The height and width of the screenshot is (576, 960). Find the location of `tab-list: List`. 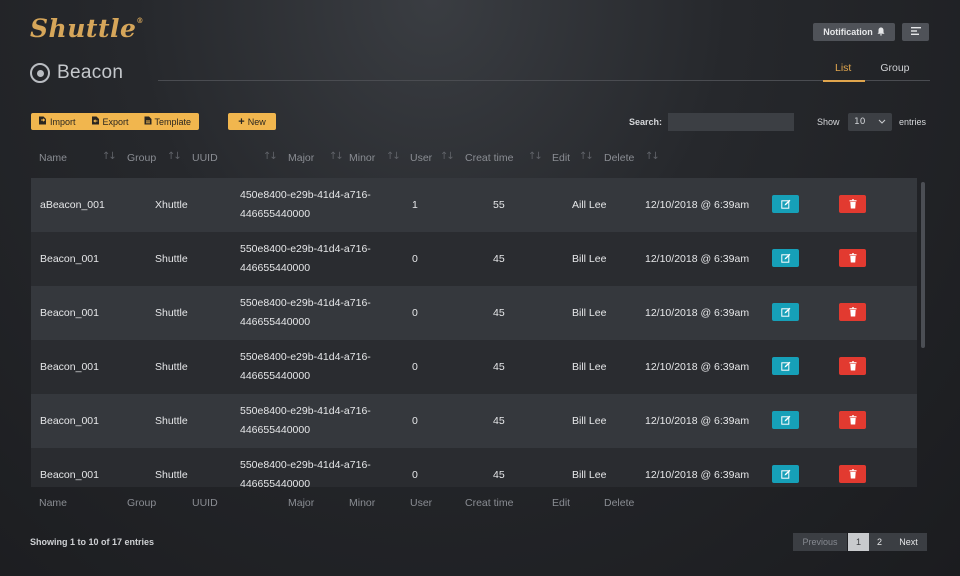

tab-list: List is located at coordinates (844, 72).